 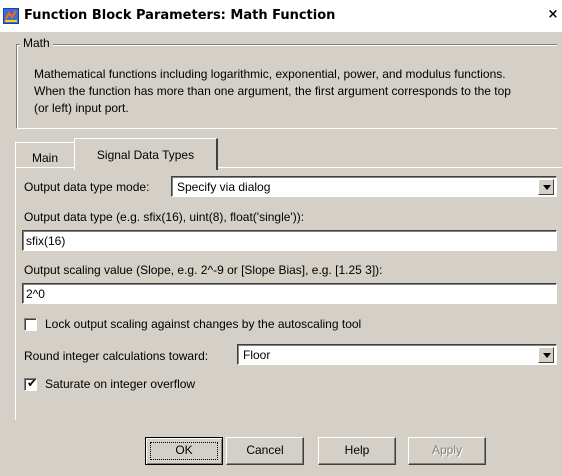 I want to click on apply-button-label: Apply, so click(x=447, y=450).